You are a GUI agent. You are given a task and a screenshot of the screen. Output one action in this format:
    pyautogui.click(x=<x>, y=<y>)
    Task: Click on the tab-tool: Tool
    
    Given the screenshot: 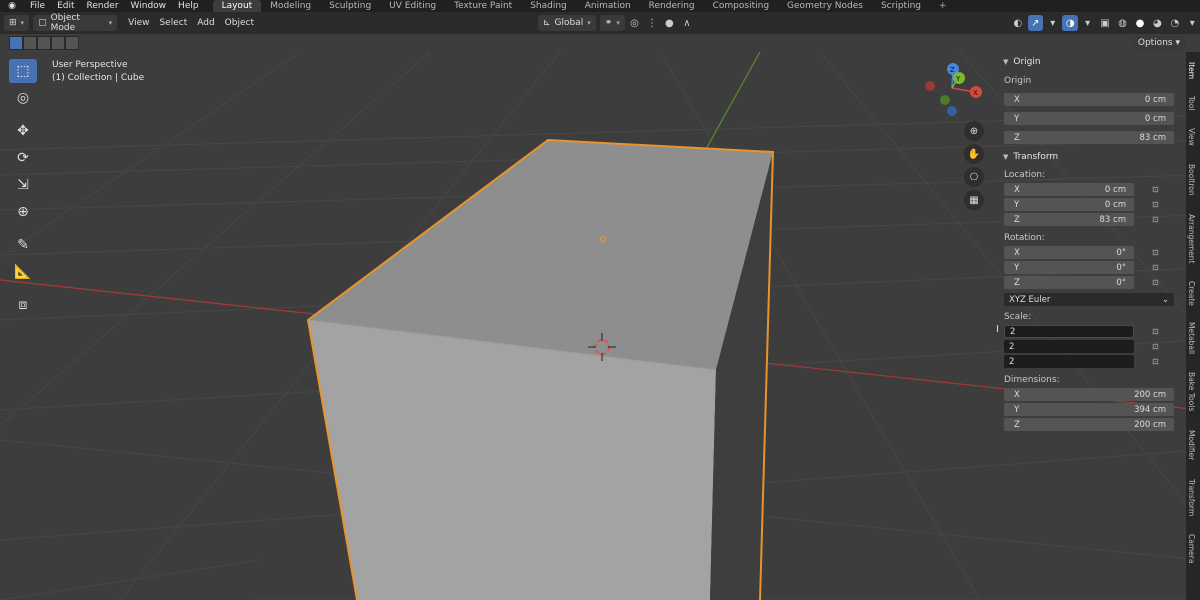 What is the action you would take?
    pyautogui.click(x=1191, y=103)
    